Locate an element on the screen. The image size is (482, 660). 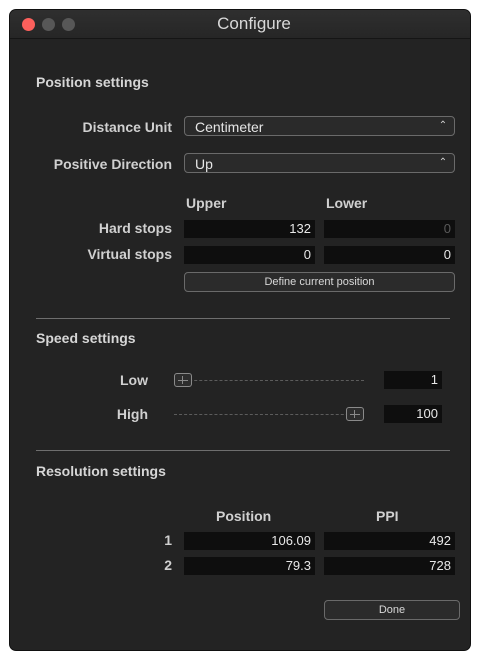
hard-stops-label: Hard stops is located at coordinates (135, 228).